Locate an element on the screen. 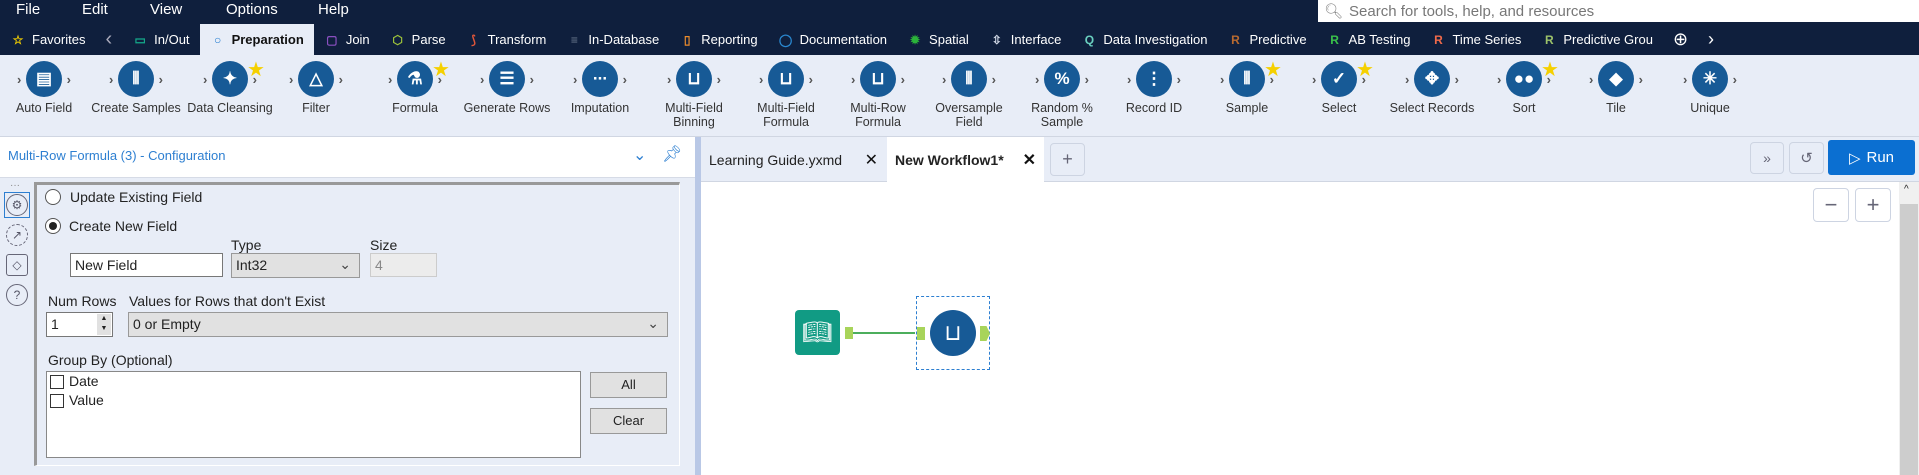  chevron-down-icon: ⌄ is located at coordinates (639, 155).